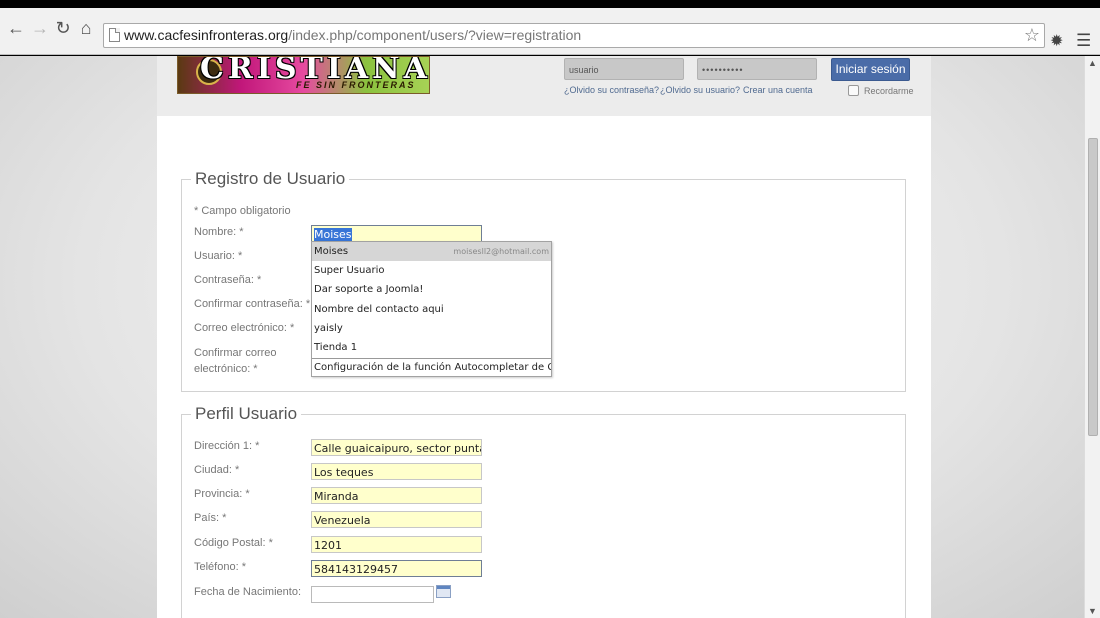 The image size is (1100, 618). I want to click on autocomplete-item: Tienda 1, so click(431, 347).